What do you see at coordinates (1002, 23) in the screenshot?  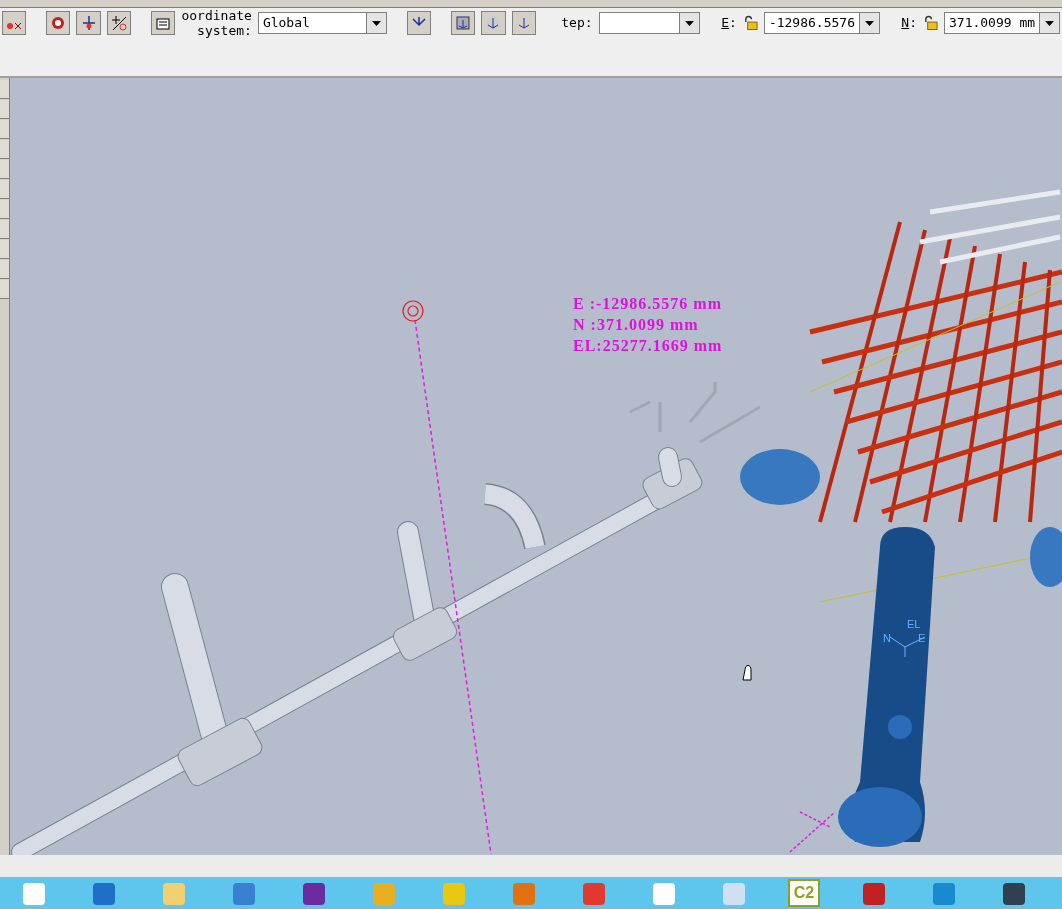 I see `northing-field: 371.0099 mm` at bounding box center [1002, 23].